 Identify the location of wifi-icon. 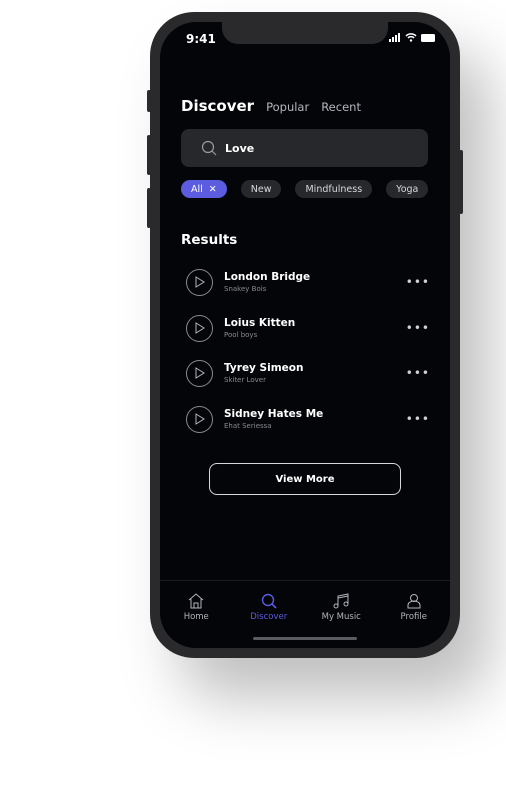
(411, 37).